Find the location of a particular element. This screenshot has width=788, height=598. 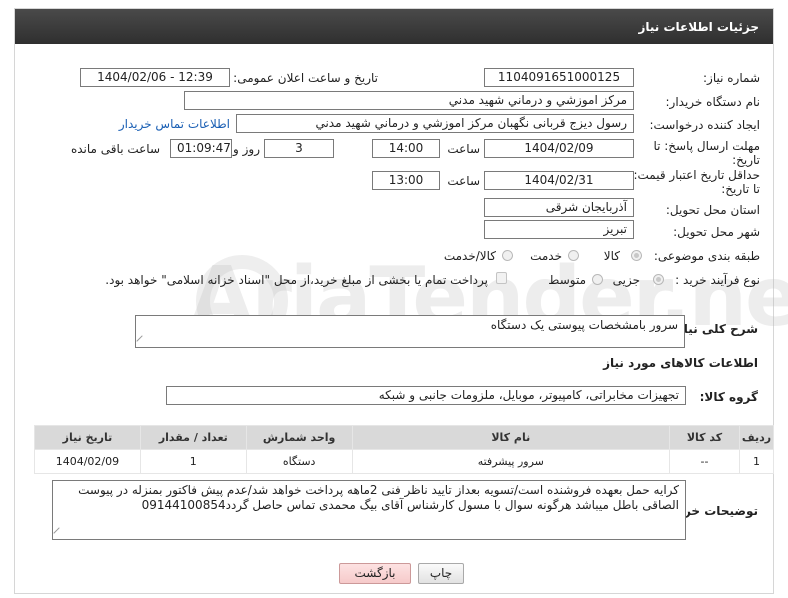

deadline-date-field: 1404/02/09 is located at coordinates (559, 148).